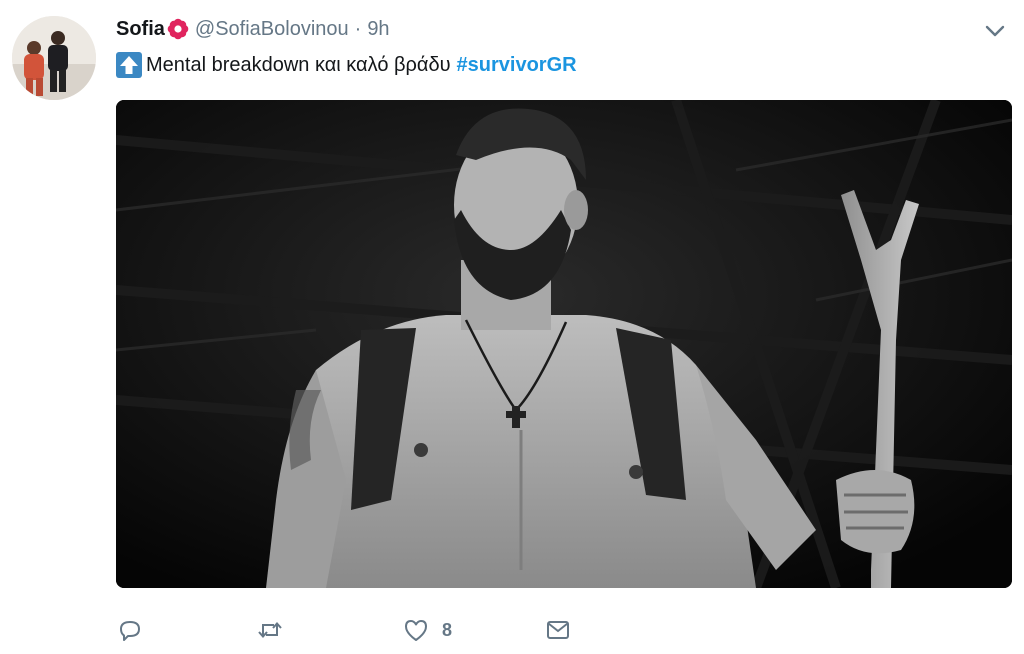 This screenshot has height=654, width=1024. Describe the element at coordinates (140, 29) in the screenshot. I see `display-name: Sofia` at that location.